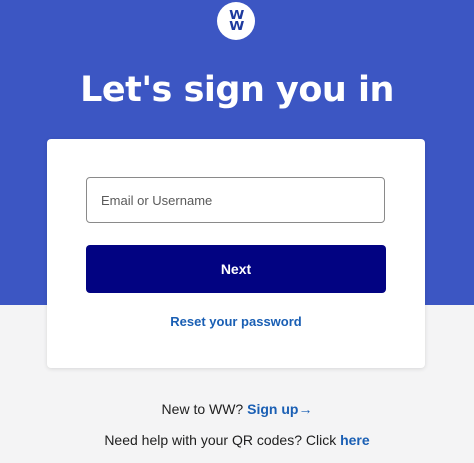  Describe the element at coordinates (279, 409) in the screenshot. I see `sign-up-link: Sign up→` at that location.